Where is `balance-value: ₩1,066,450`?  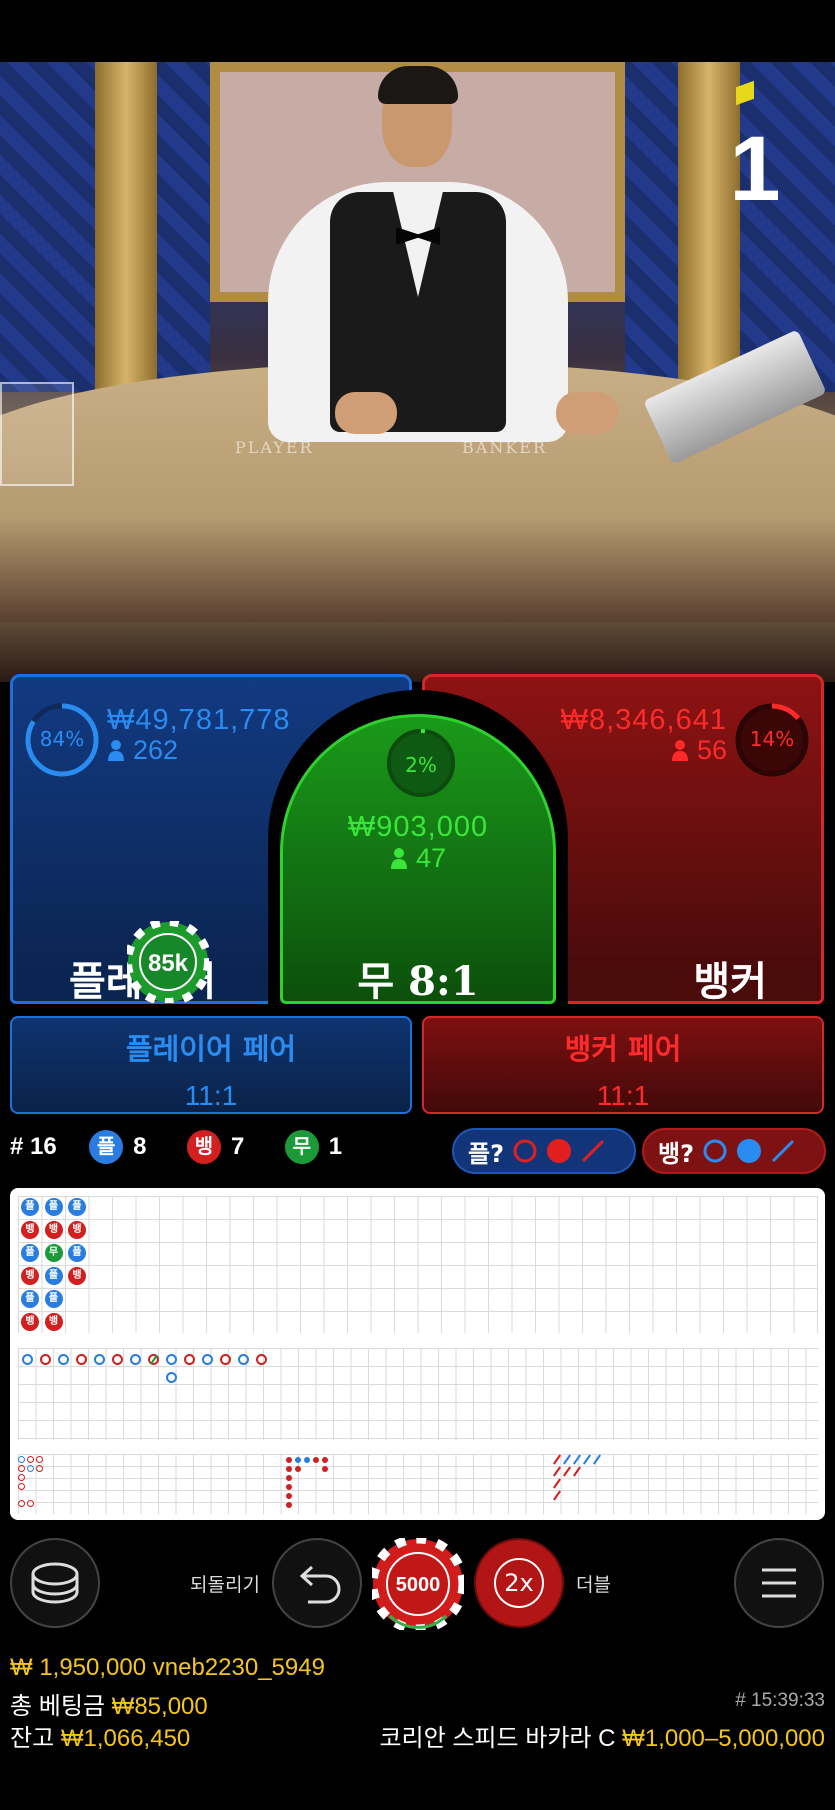 balance-value: ₩1,066,450 is located at coordinates (125, 1738).